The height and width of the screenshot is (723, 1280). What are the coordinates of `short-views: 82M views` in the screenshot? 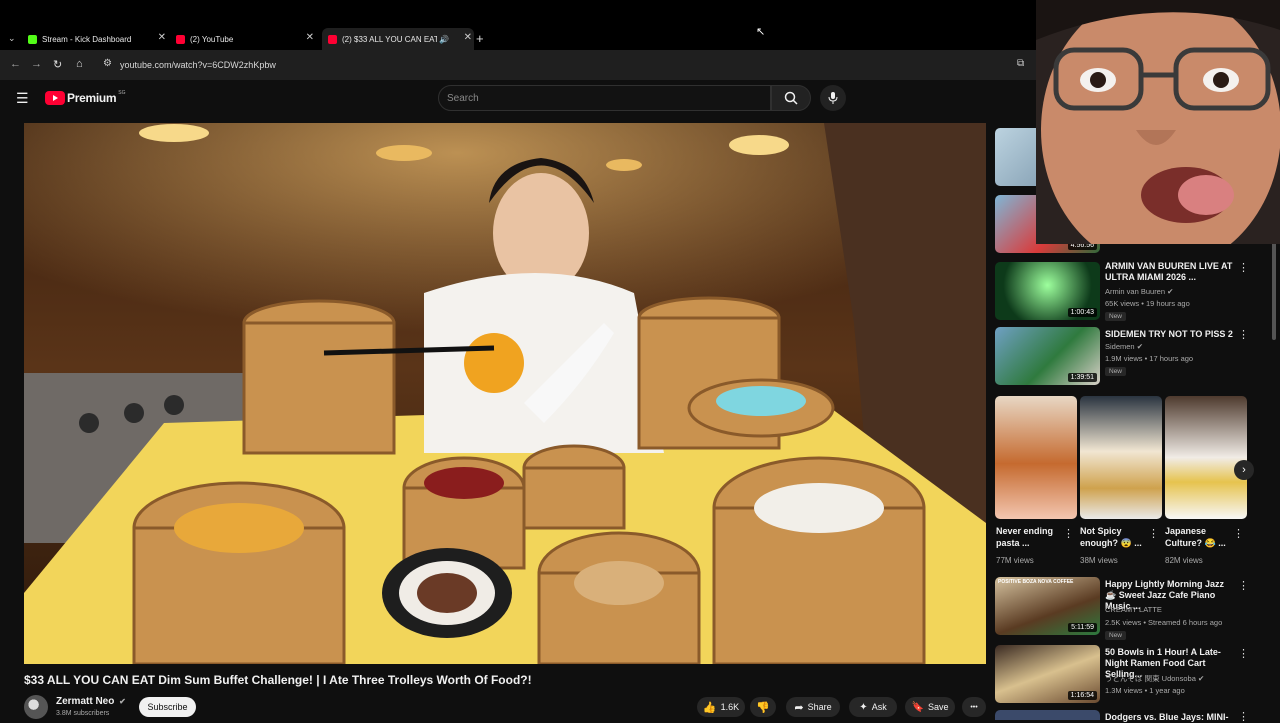 It's located at (1184, 560).